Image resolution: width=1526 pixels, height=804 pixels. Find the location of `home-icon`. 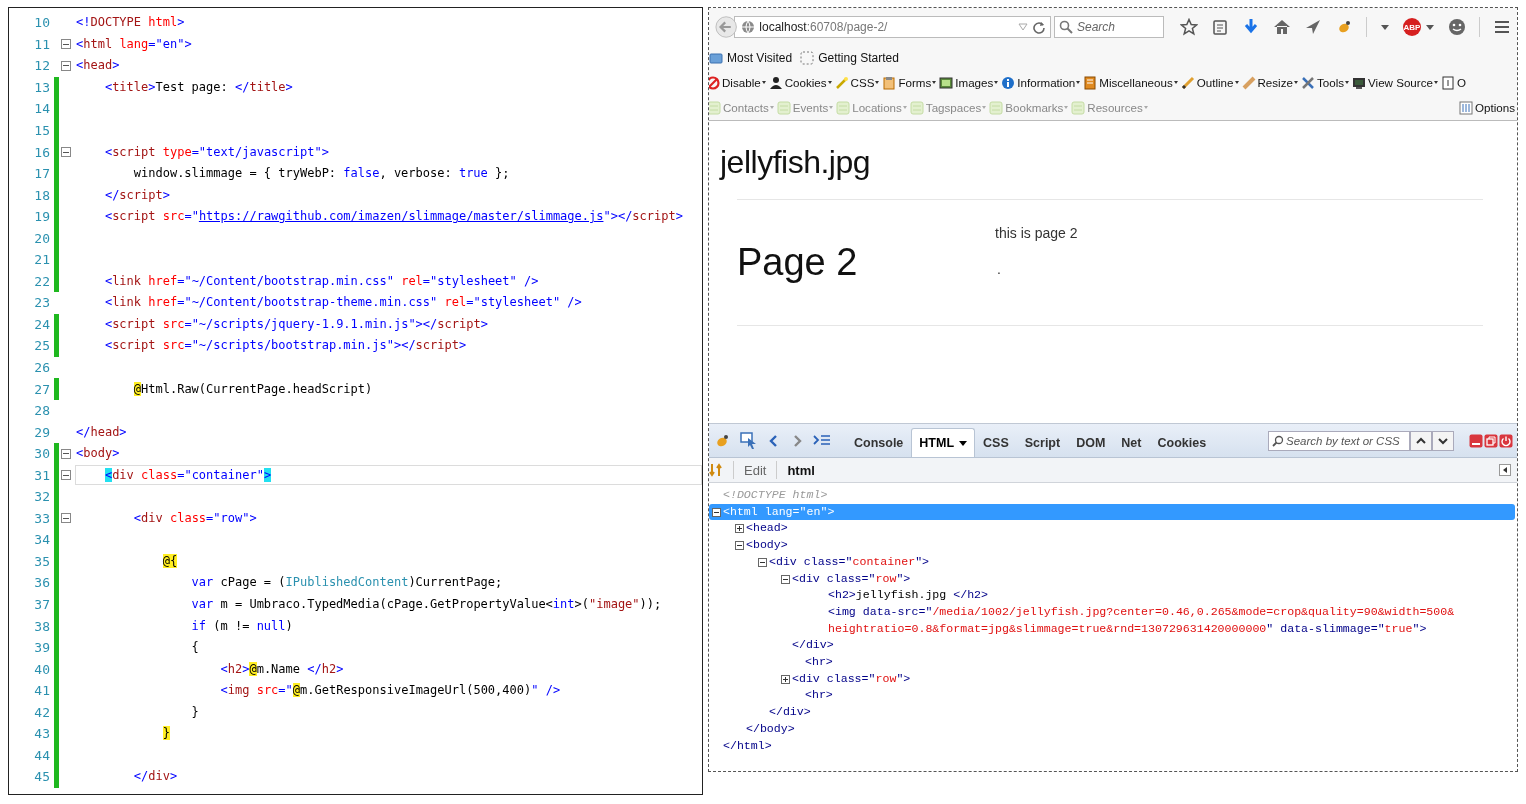

home-icon is located at coordinates (1282, 27).